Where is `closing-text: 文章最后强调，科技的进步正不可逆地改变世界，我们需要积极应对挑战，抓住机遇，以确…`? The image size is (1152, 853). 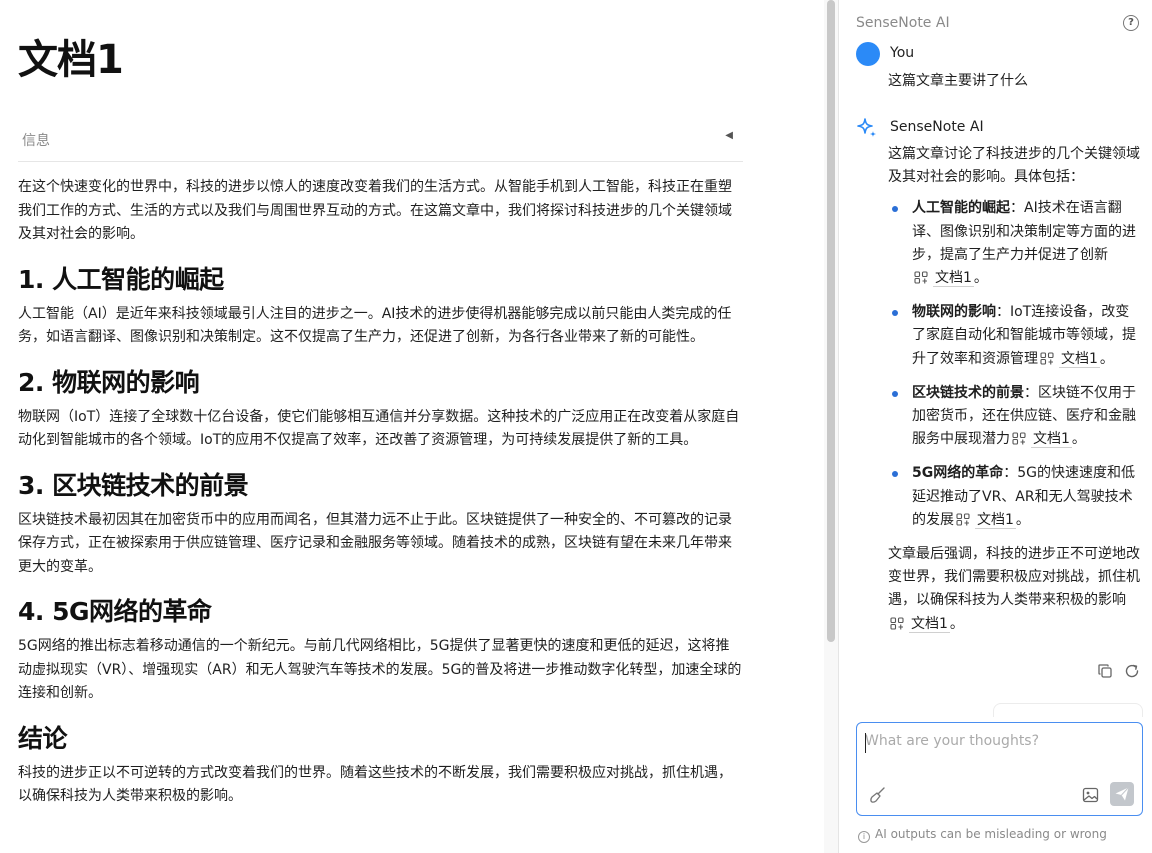
closing-text: 文章最后强调，科技的进步正不可逆地改变世界，我们需要积极应对挑战，抓住机遇，以确… is located at coordinates (1014, 577).